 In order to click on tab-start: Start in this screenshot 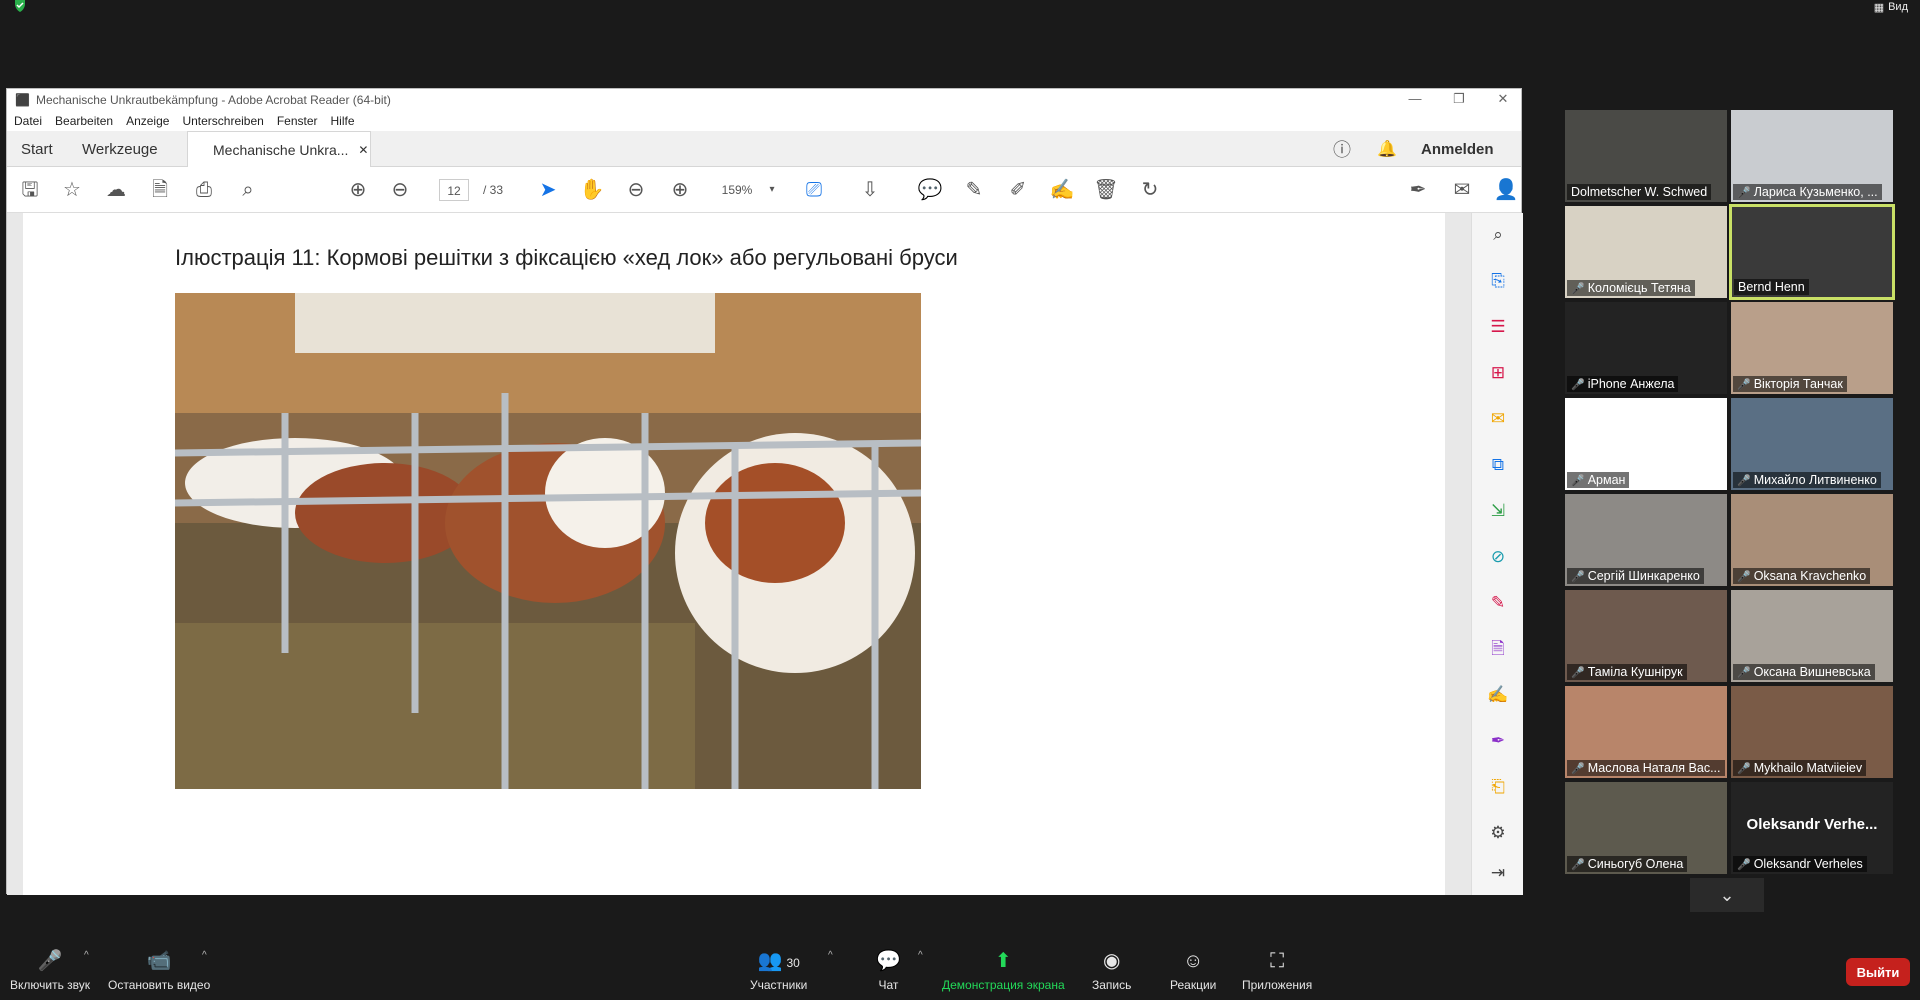, I will do `click(37, 149)`.